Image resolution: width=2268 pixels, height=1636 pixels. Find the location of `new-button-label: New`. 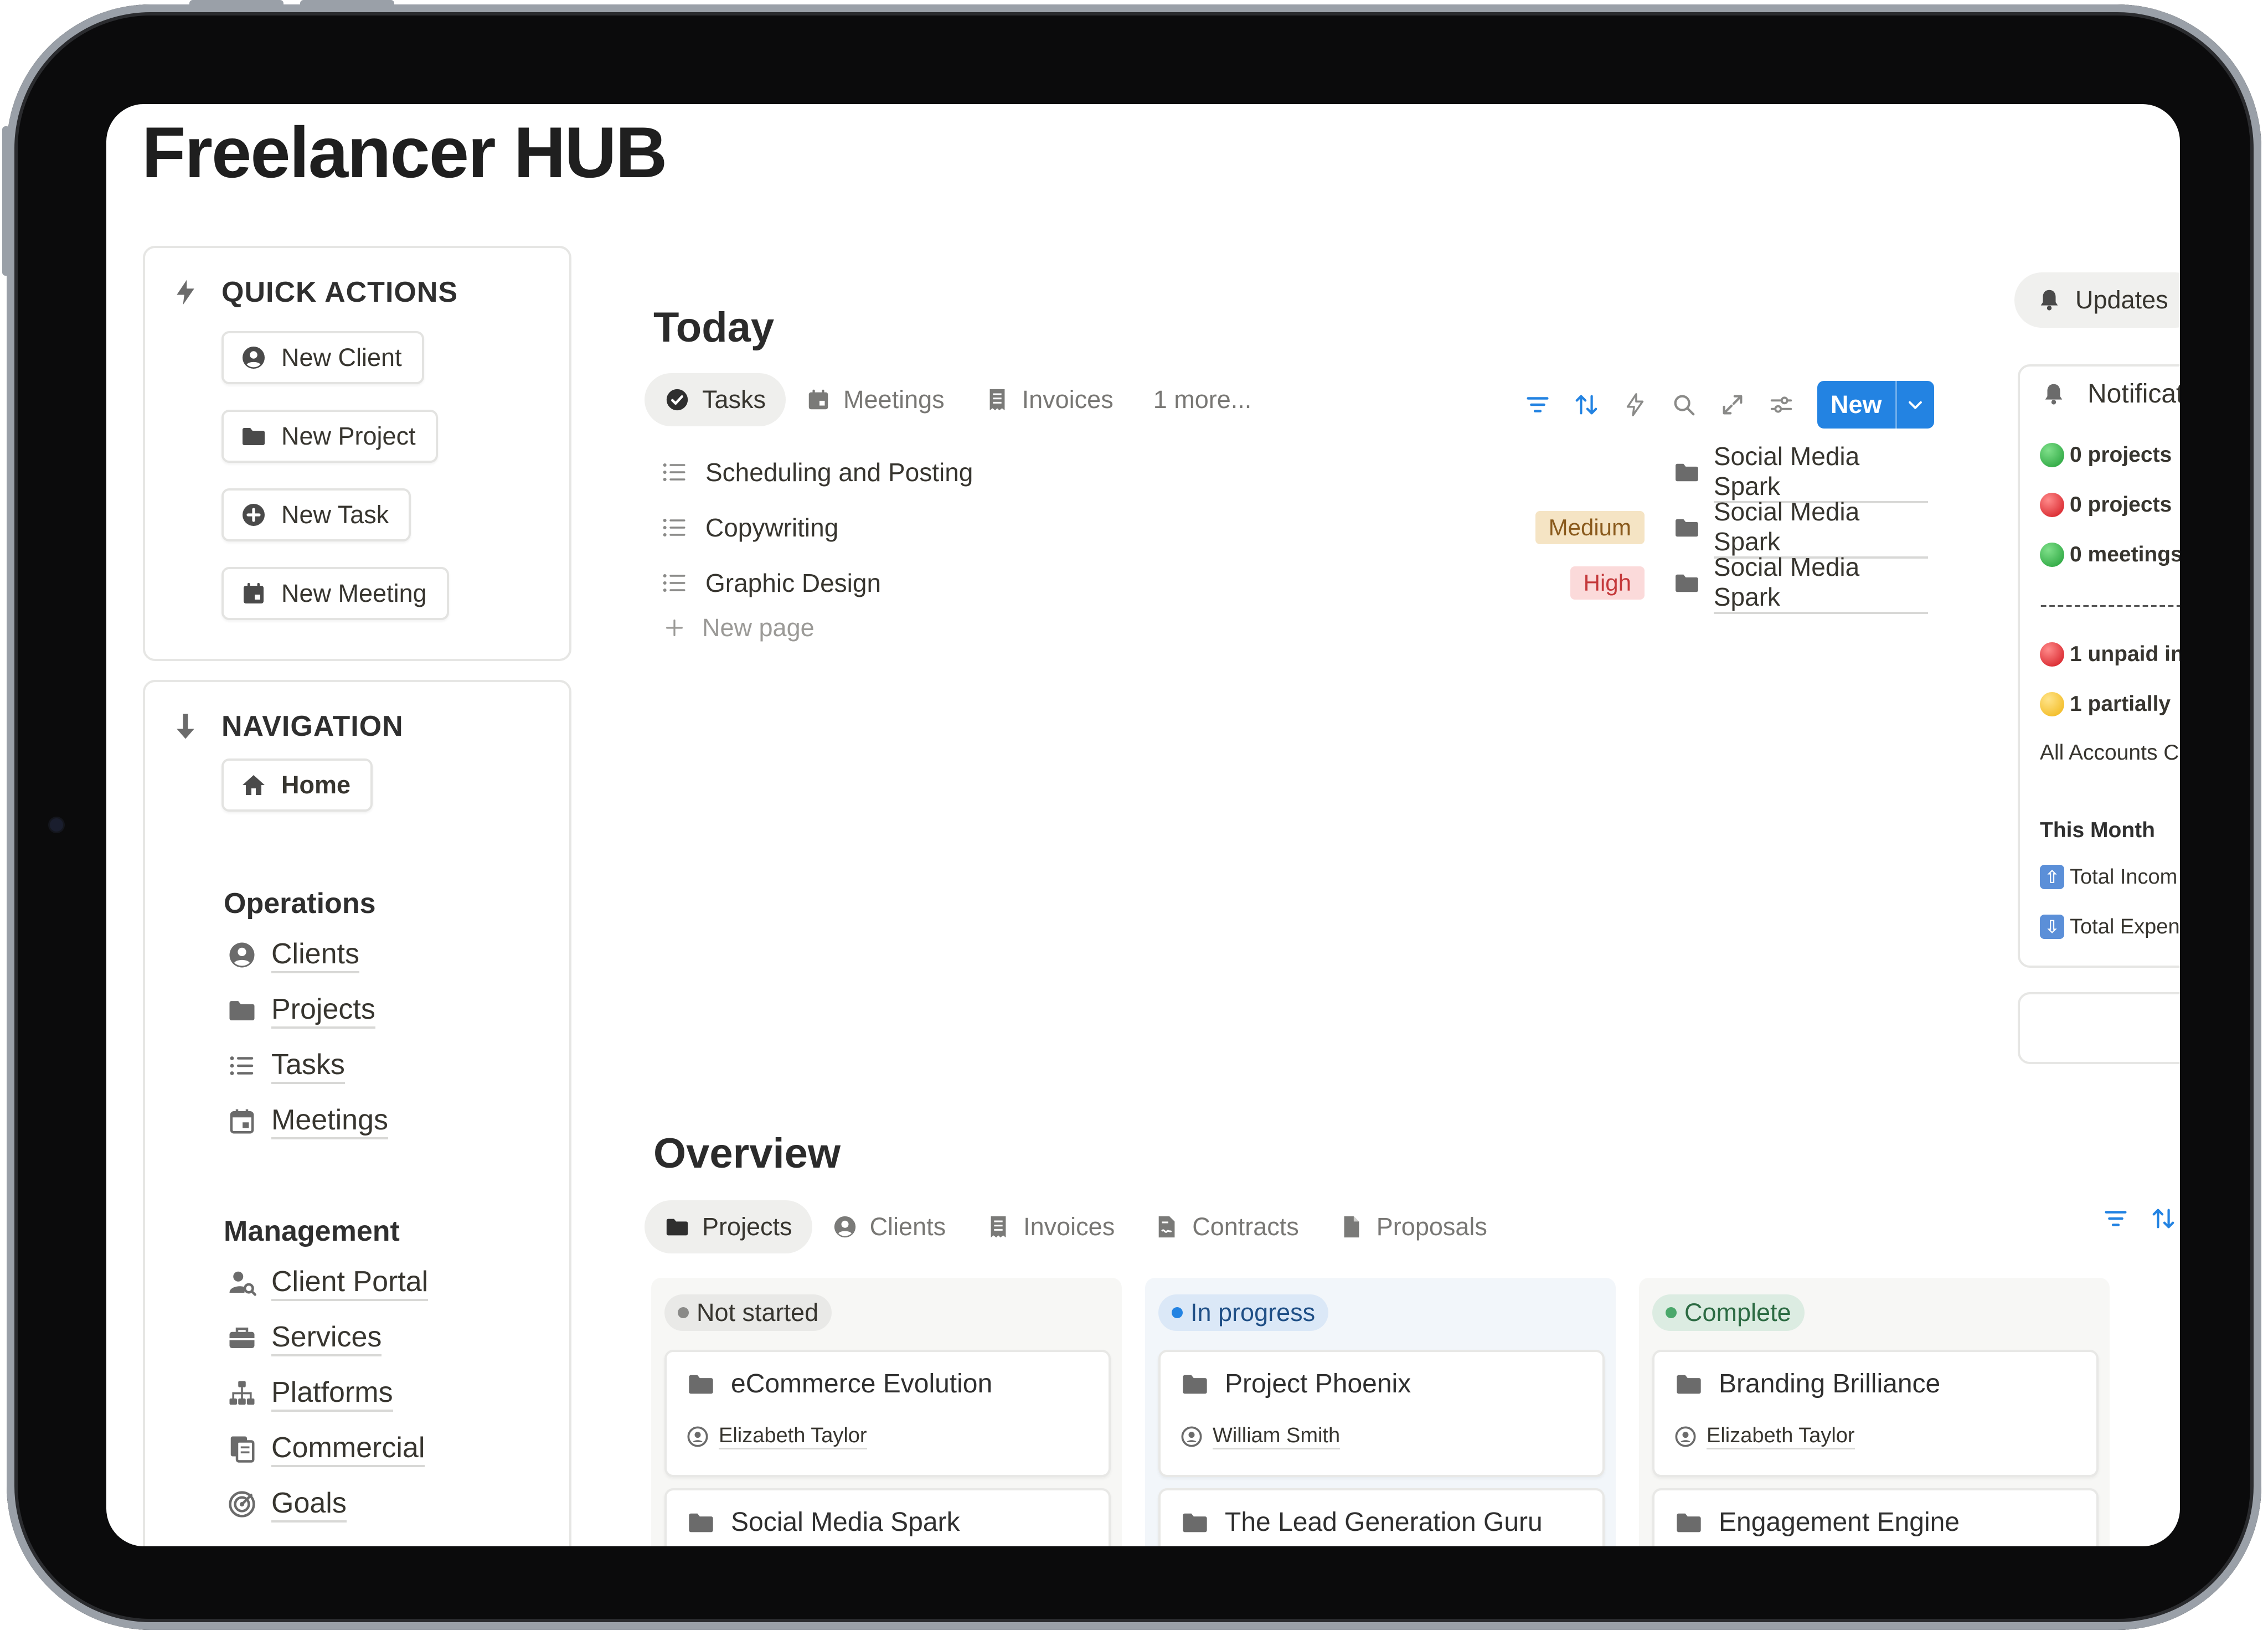

new-button-label: New is located at coordinates (1856, 404).